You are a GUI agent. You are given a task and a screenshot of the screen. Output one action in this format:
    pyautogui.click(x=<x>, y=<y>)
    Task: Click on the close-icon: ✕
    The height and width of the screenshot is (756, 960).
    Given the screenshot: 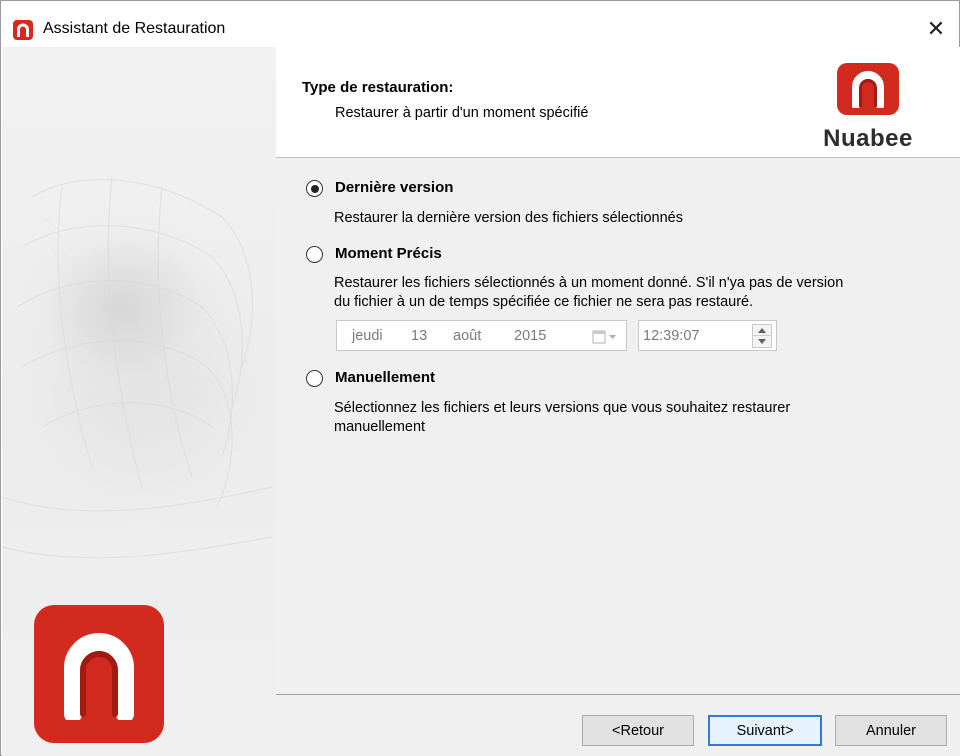 What is the action you would take?
    pyautogui.click(x=936, y=28)
    